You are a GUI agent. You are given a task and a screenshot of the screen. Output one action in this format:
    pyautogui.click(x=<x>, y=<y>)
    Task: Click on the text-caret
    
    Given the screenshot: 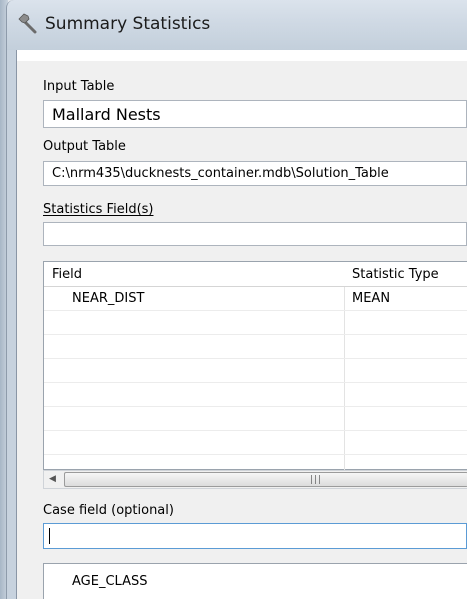 What is the action you would take?
    pyautogui.click(x=49, y=536)
    